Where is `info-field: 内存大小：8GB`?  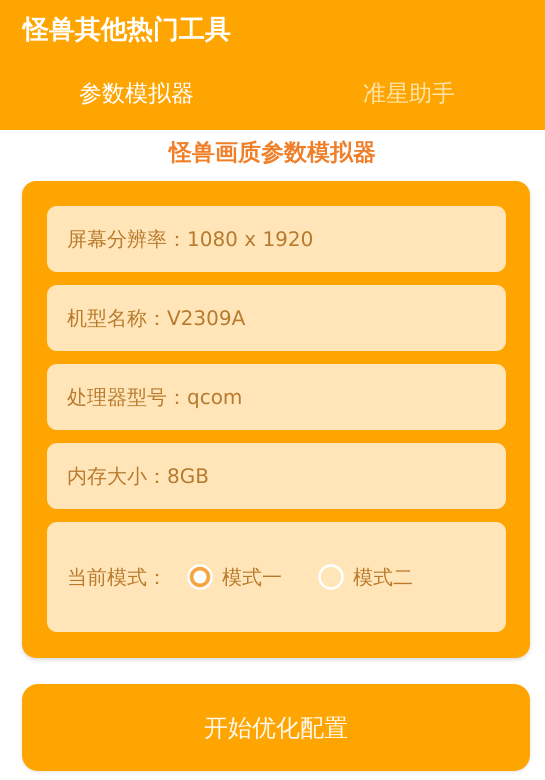
info-field: 内存大小：8GB is located at coordinates (276, 476).